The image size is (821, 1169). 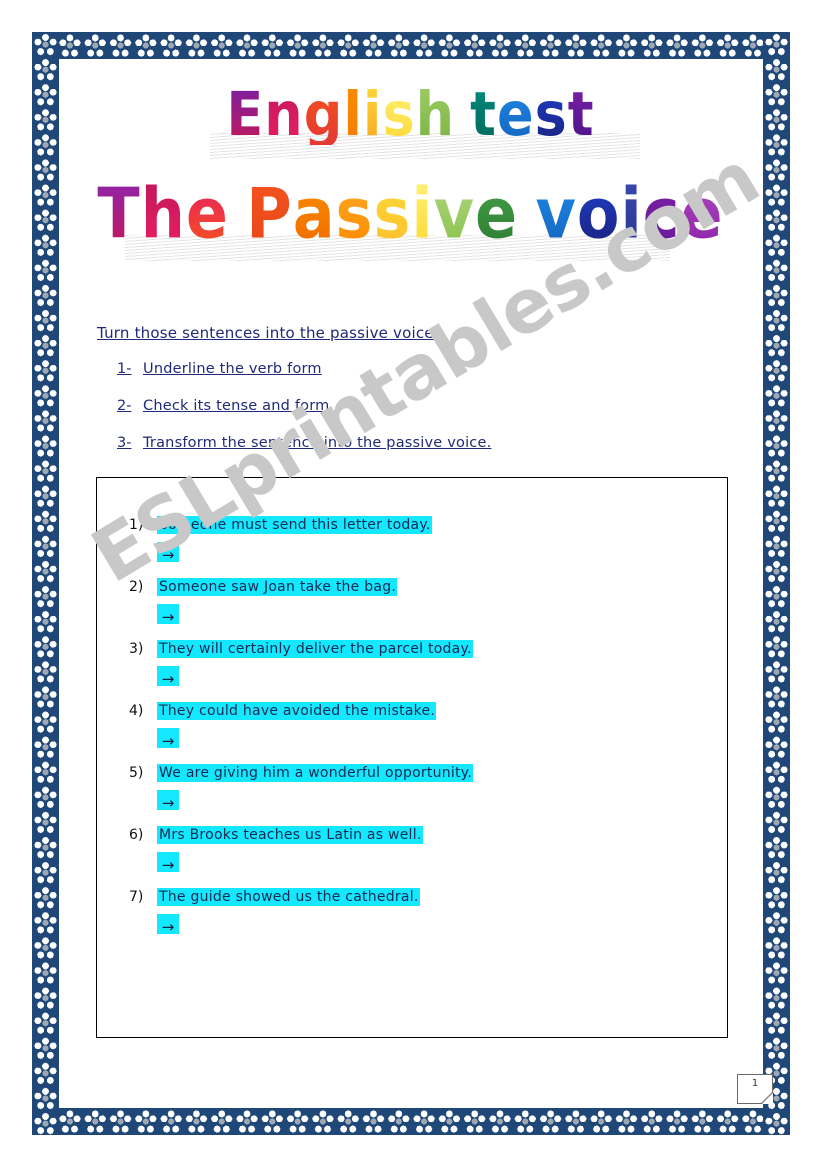 What do you see at coordinates (277, 587) in the screenshot?
I see `exercise-sentence-text: Someone saw Joan take the bag.` at bounding box center [277, 587].